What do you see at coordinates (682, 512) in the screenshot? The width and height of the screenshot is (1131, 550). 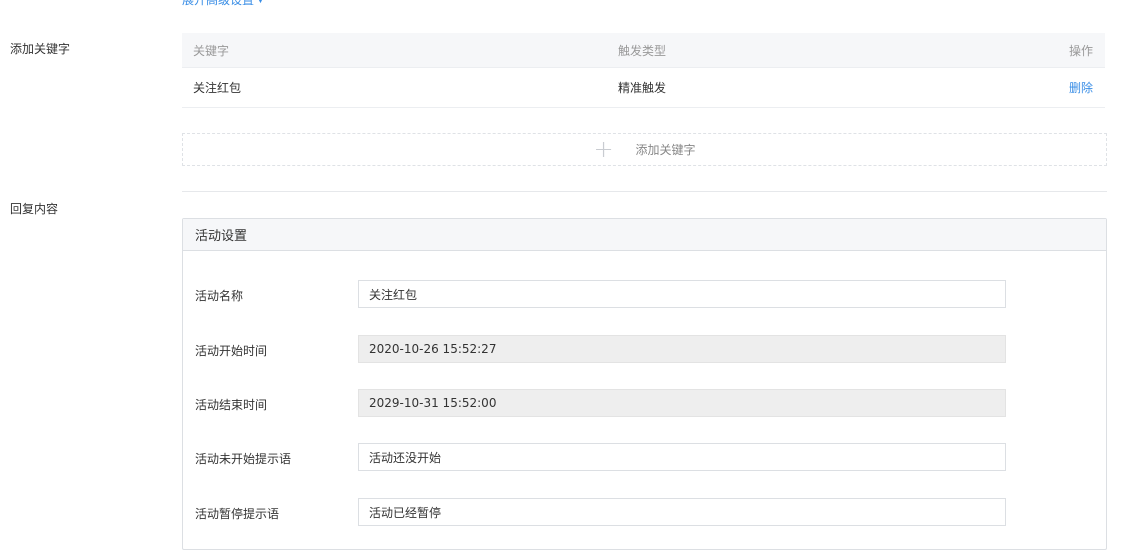 I see `paused-message-input` at bounding box center [682, 512].